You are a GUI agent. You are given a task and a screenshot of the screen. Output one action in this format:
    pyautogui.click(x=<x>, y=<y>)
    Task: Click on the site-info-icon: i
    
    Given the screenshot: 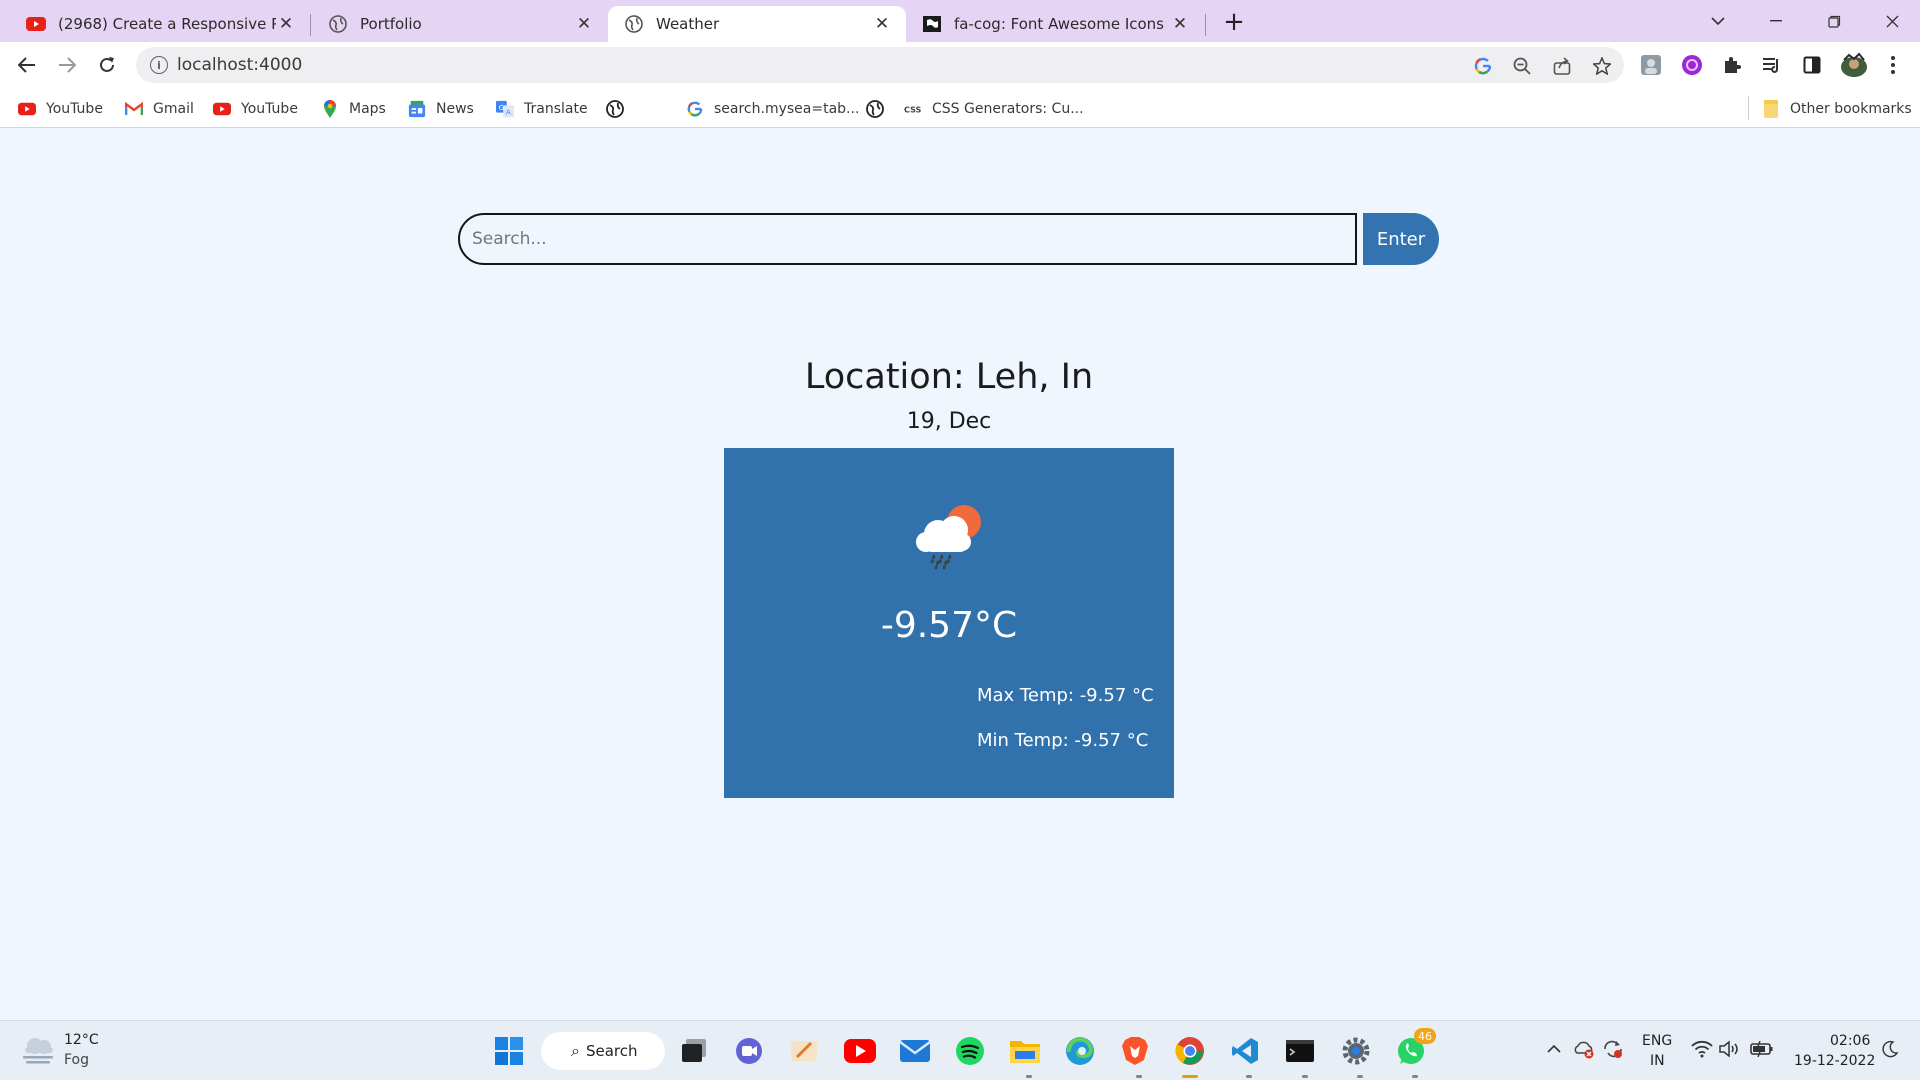 What is the action you would take?
    pyautogui.click(x=159, y=65)
    